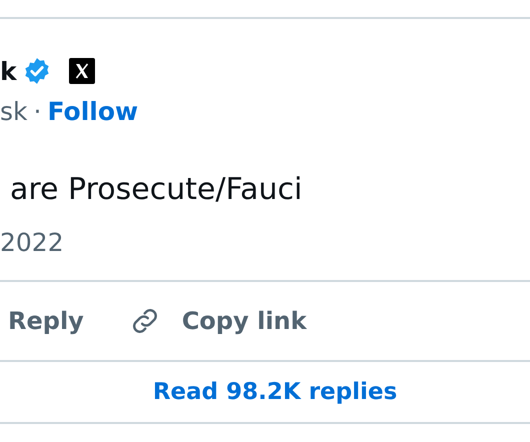 The height and width of the screenshot is (442, 530). Describe the element at coordinates (92, 111) in the screenshot. I see `follow-link: Follow` at that location.